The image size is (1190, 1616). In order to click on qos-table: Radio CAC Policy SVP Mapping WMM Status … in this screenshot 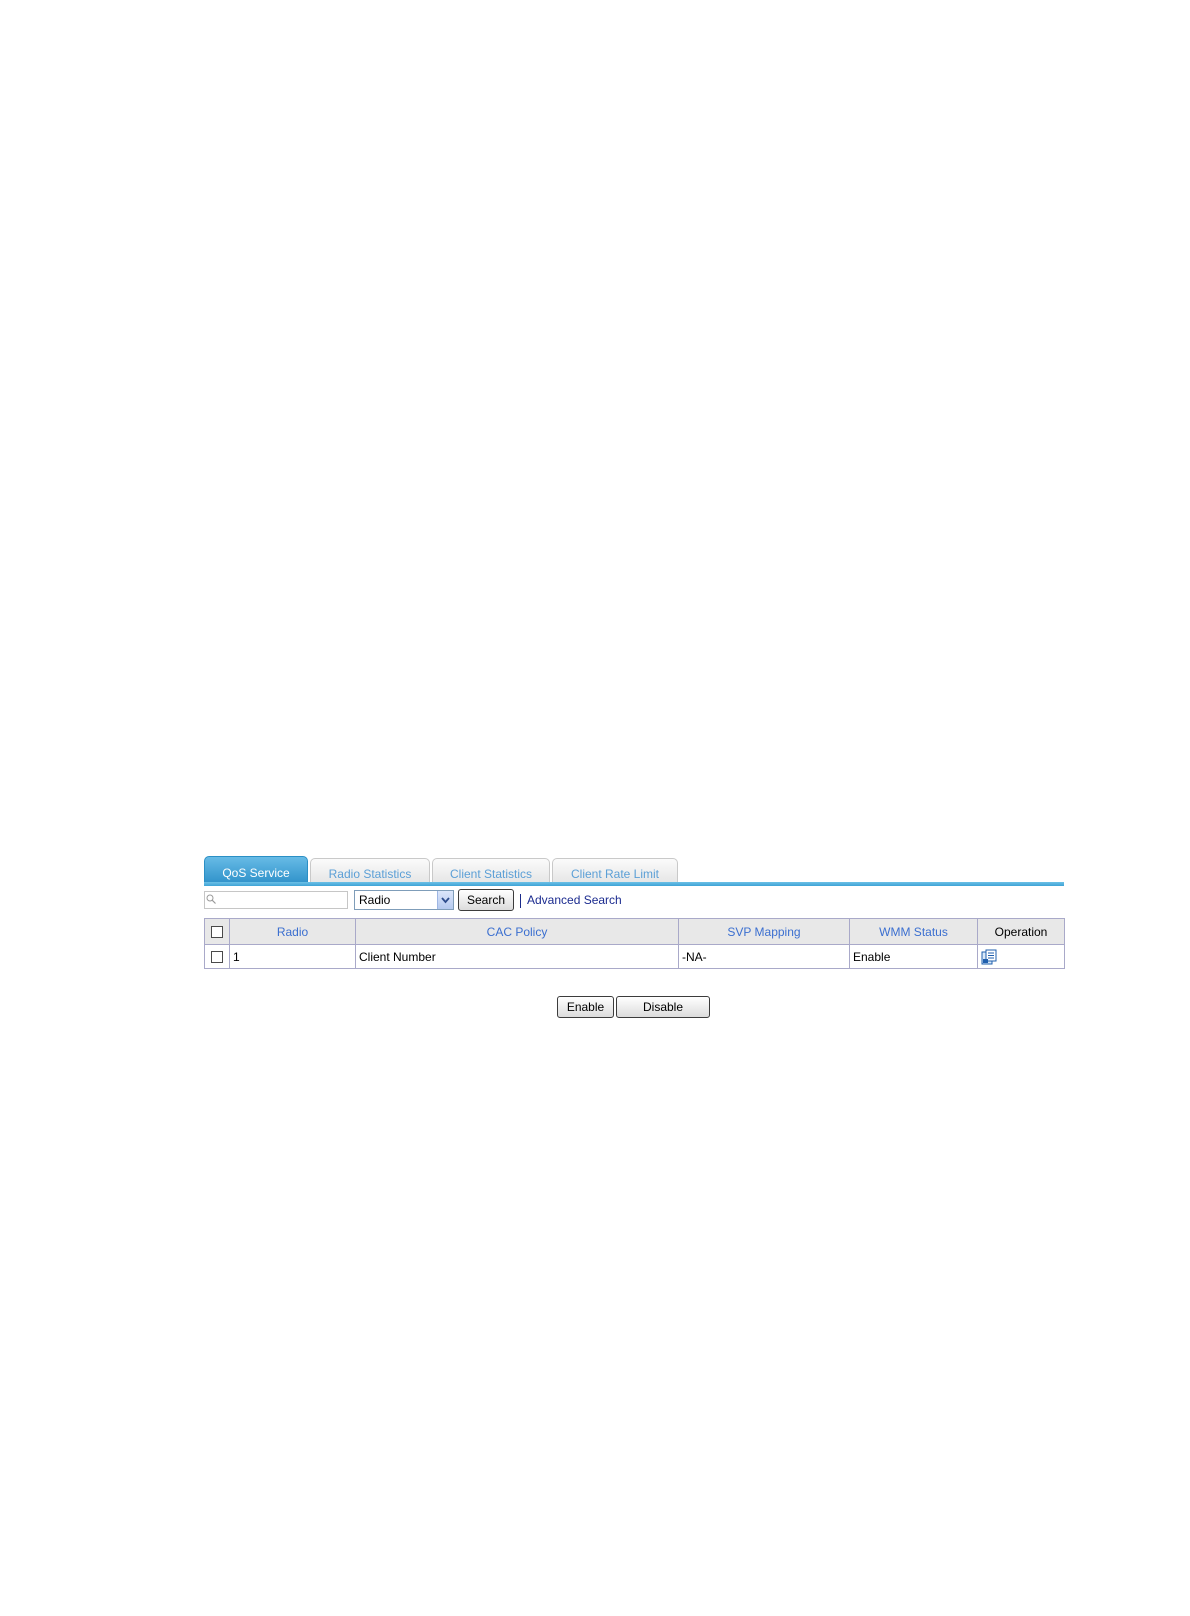, I will do `click(634, 943)`.